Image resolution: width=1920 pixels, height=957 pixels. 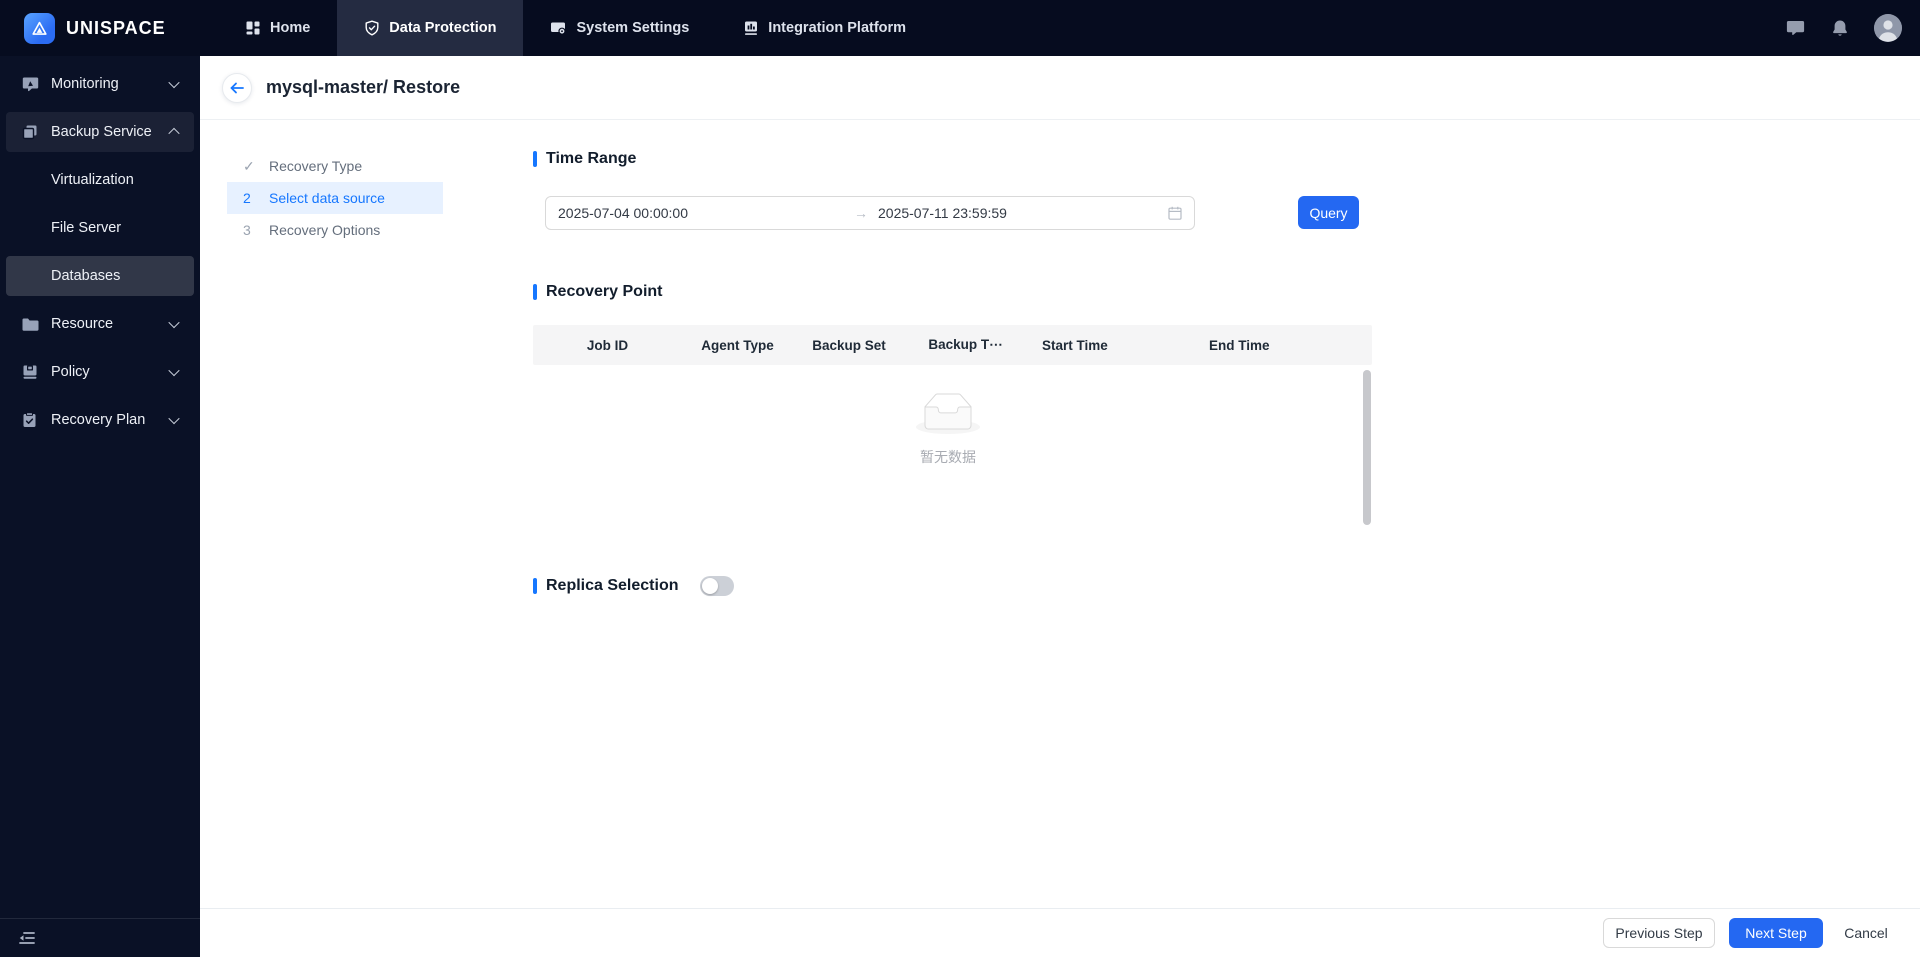 What do you see at coordinates (861, 213) in the screenshot?
I see `arrow-right-icon: →` at bounding box center [861, 213].